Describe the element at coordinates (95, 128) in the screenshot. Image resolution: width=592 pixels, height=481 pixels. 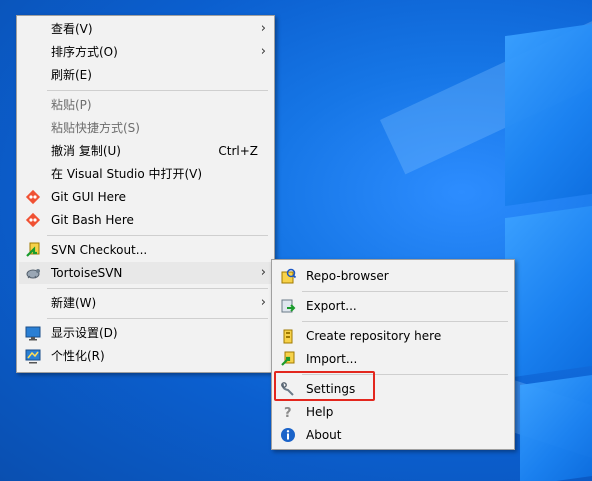
I see `menu-item-label: 粘贴快捷方式(S)` at that location.